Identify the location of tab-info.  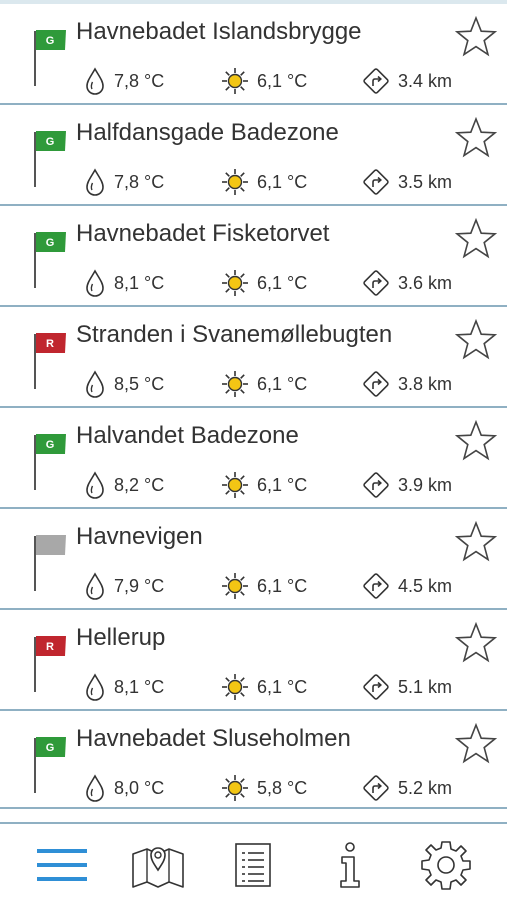
(350, 865).